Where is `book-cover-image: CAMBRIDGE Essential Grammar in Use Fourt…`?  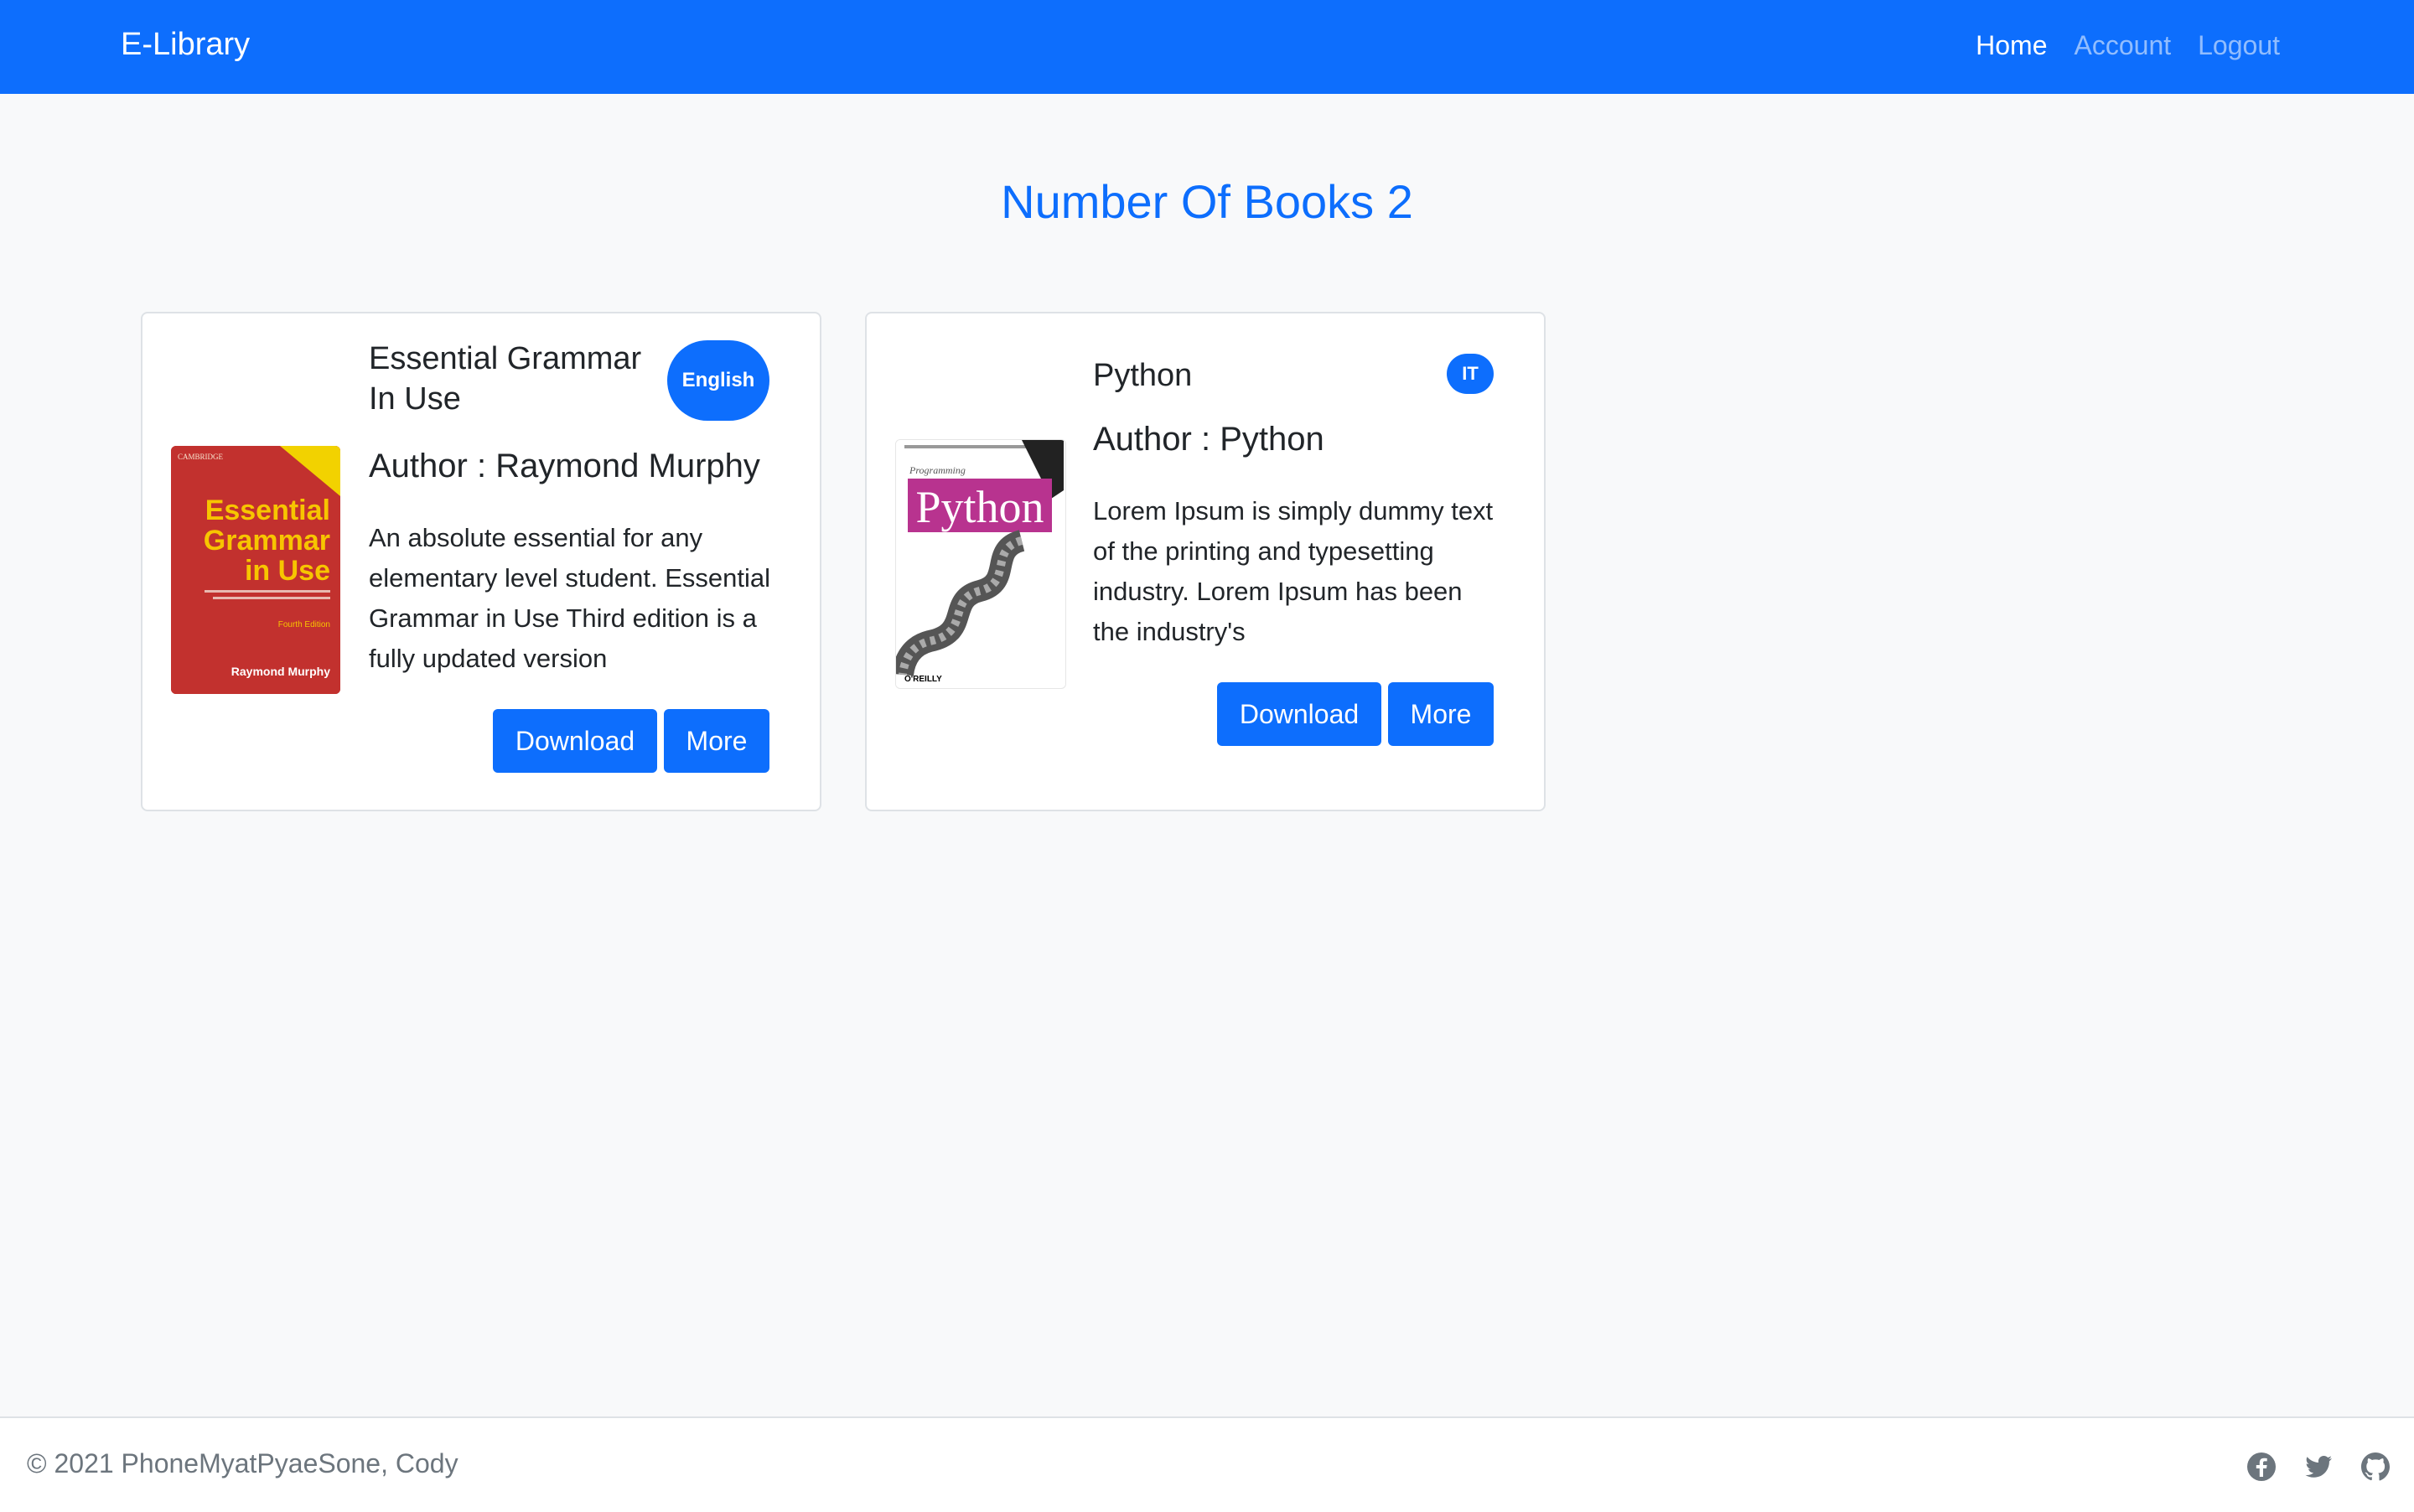 book-cover-image: CAMBRIDGE Essential Grammar in Use Fourt… is located at coordinates (256, 570).